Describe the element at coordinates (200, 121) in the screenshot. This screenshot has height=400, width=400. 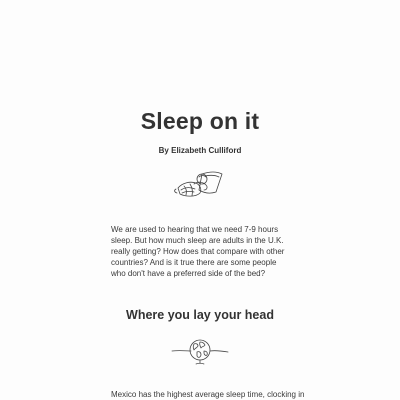
I see `page-title: Sleep on it` at that location.